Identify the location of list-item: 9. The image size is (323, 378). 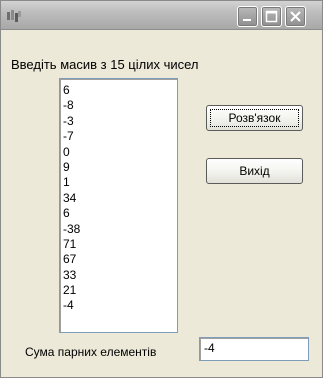
(120, 167).